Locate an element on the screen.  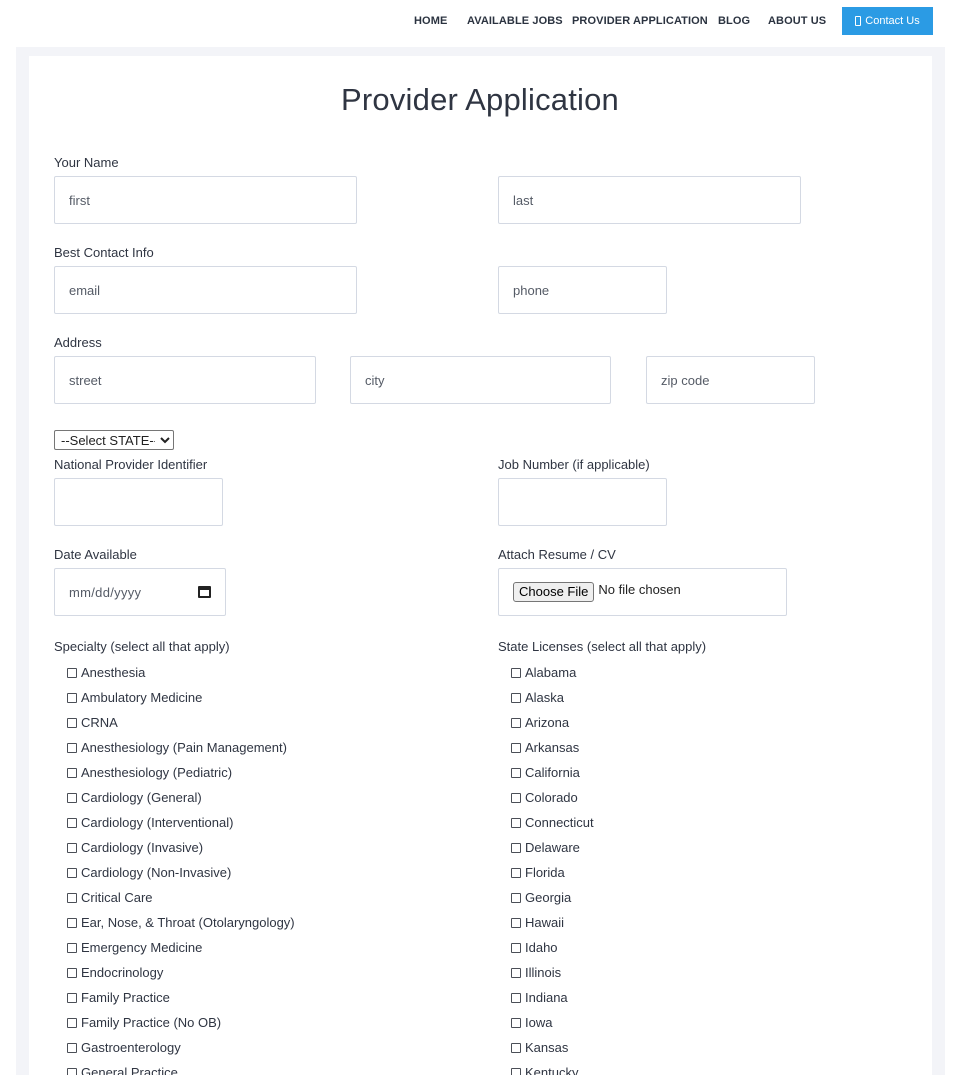
last-name-field is located at coordinates (649, 200).